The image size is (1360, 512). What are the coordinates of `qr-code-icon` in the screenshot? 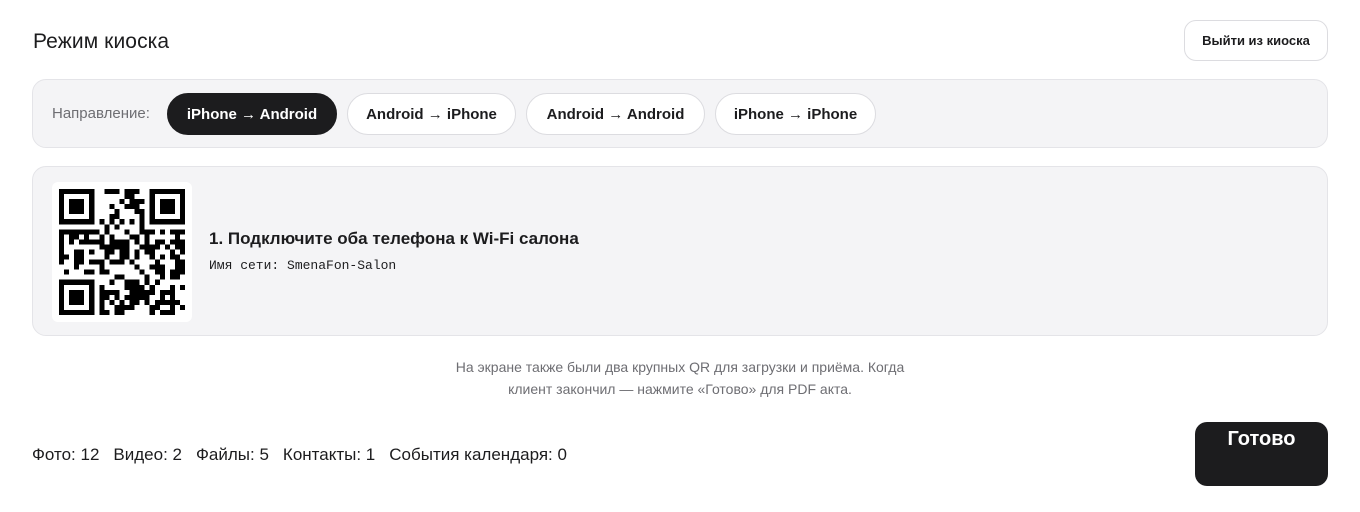 It's located at (122, 252).